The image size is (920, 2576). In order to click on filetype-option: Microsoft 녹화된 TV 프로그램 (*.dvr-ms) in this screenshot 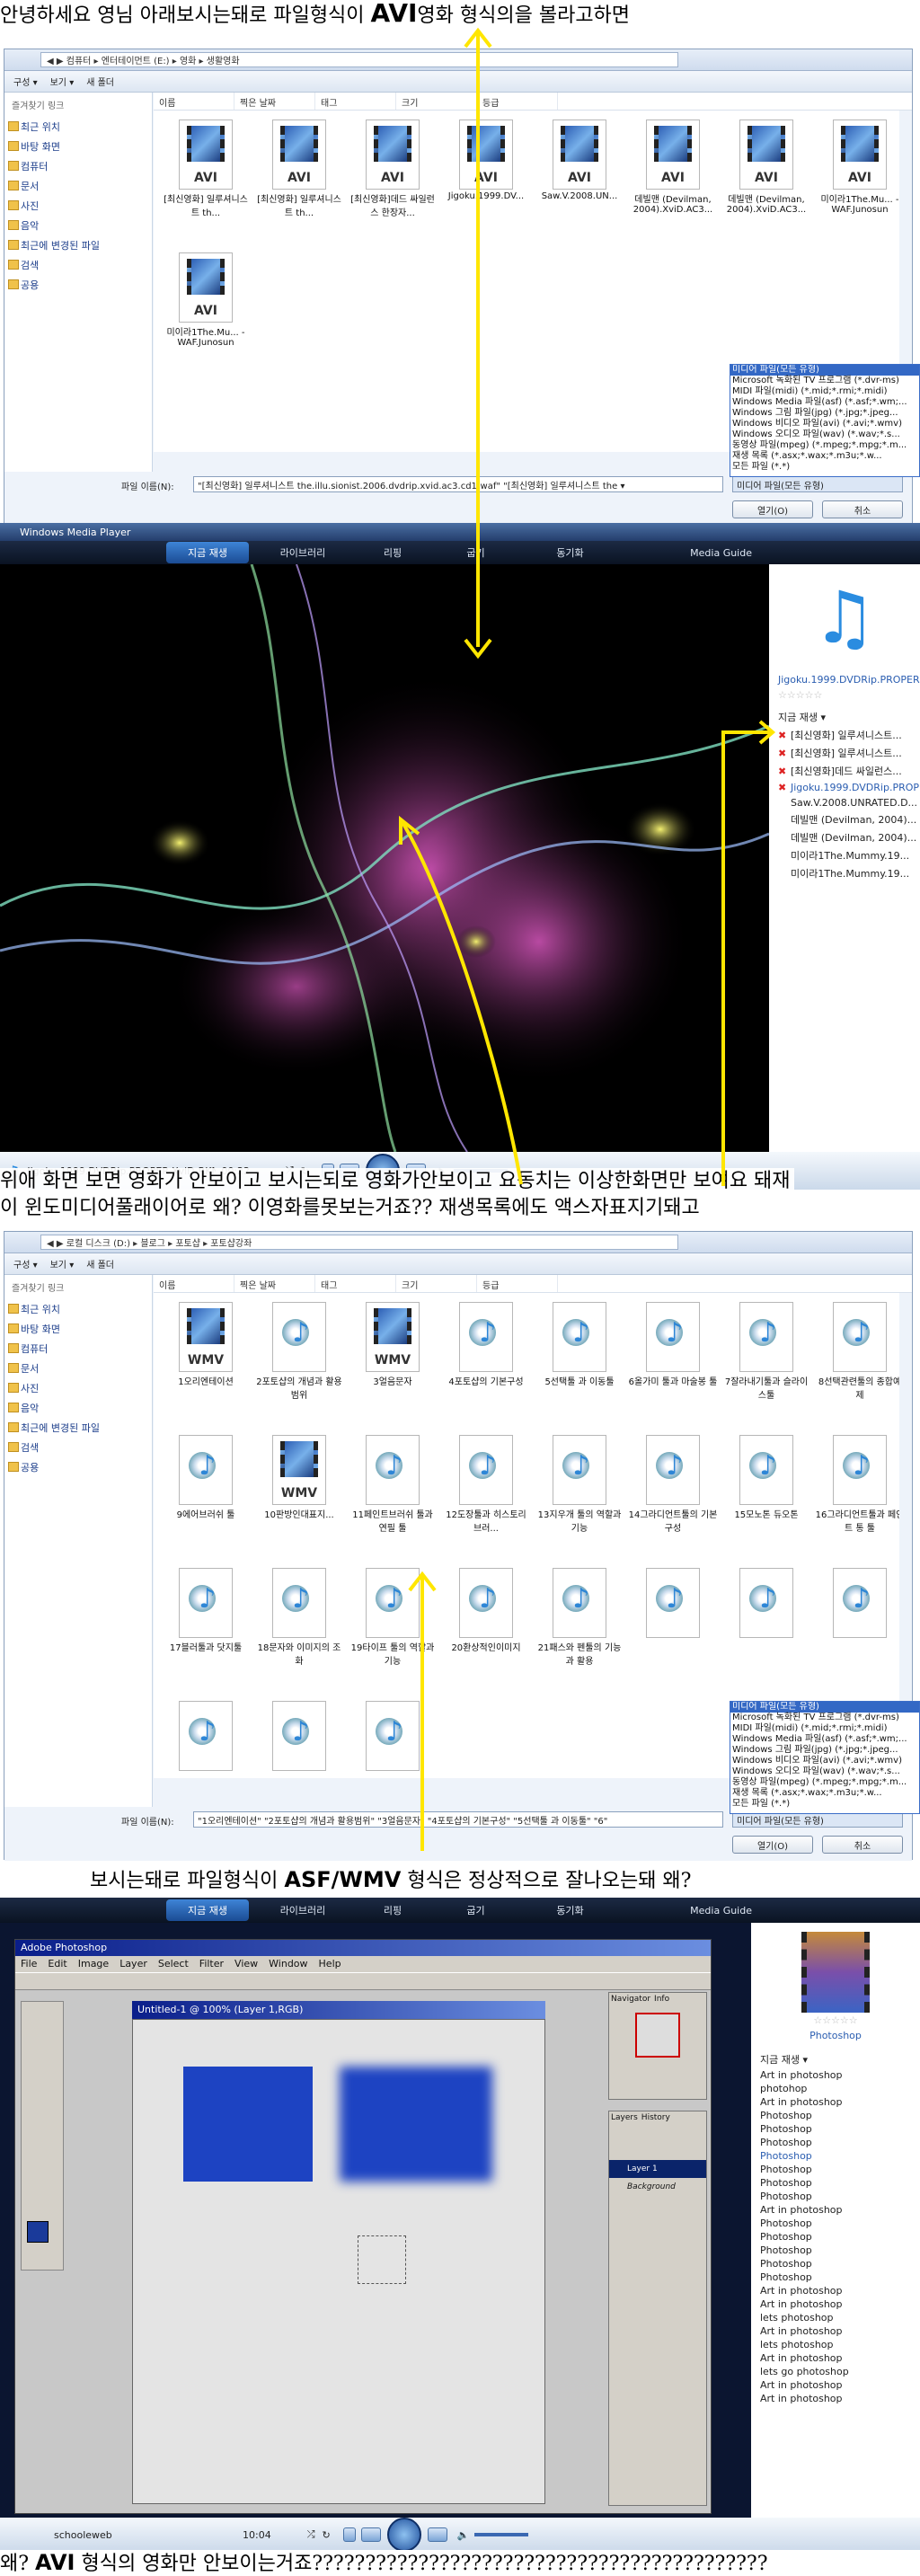, I will do `click(824, 381)`.